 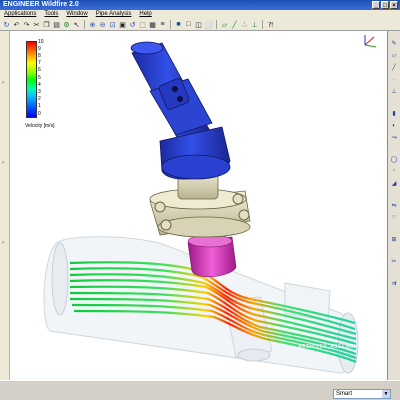 I want to click on menu-pipe-analysis: Pipe Analysis, so click(x=114, y=14).